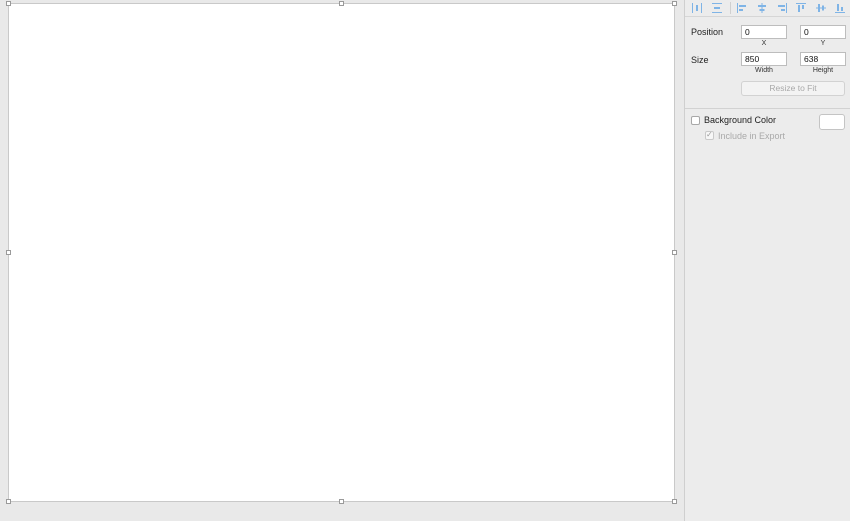  What do you see at coordinates (752, 136) in the screenshot?
I see `include-in-export-label: Include in Export` at bounding box center [752, 136].